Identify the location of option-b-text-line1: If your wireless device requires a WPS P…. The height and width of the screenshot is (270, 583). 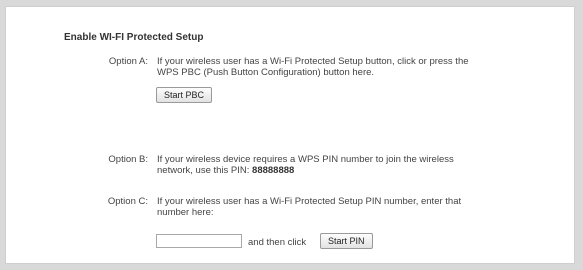
(305, 159).